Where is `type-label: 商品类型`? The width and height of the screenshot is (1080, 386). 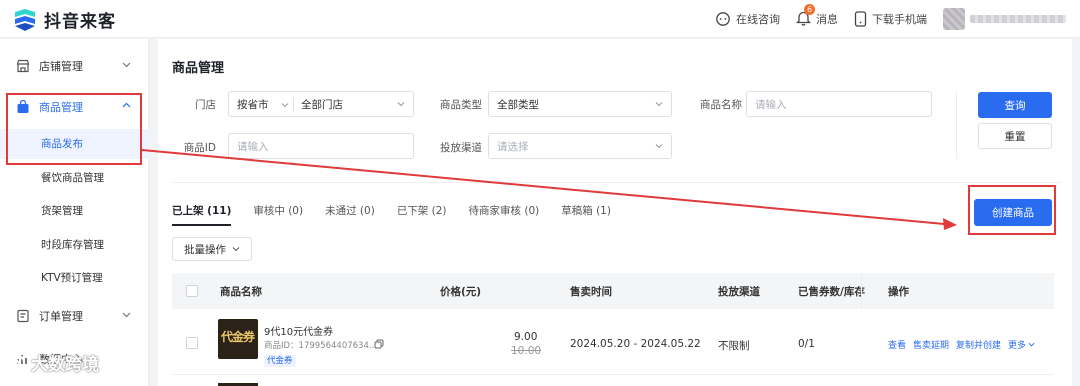
type-label: 商品类型 is located at coordinates (461, 105).